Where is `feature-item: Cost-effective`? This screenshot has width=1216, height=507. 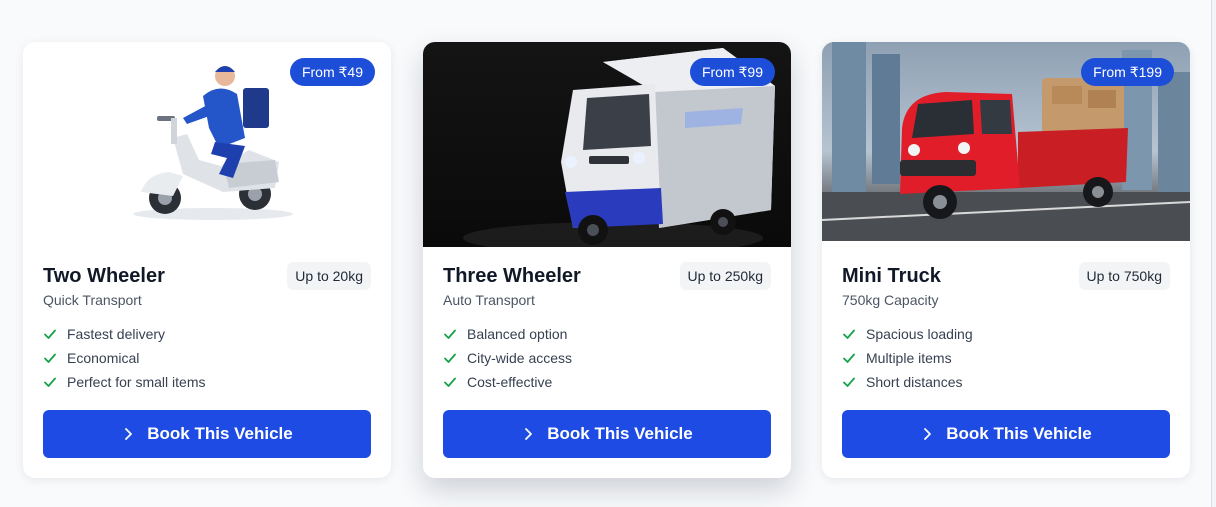
feature-item: Cost-effective is located at coordinates (507, 382).